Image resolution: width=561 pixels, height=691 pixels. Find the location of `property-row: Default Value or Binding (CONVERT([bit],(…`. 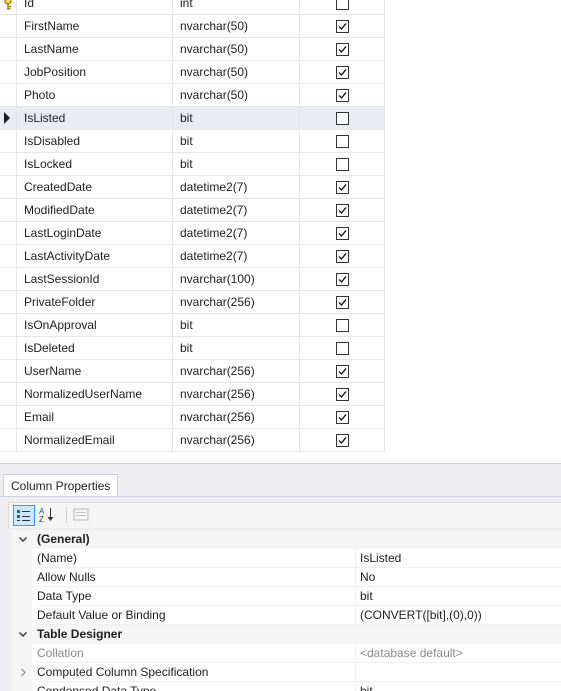

property-row: Default Value or Binding (CONVERT([bit],(… is located at coordinates (286, 615).